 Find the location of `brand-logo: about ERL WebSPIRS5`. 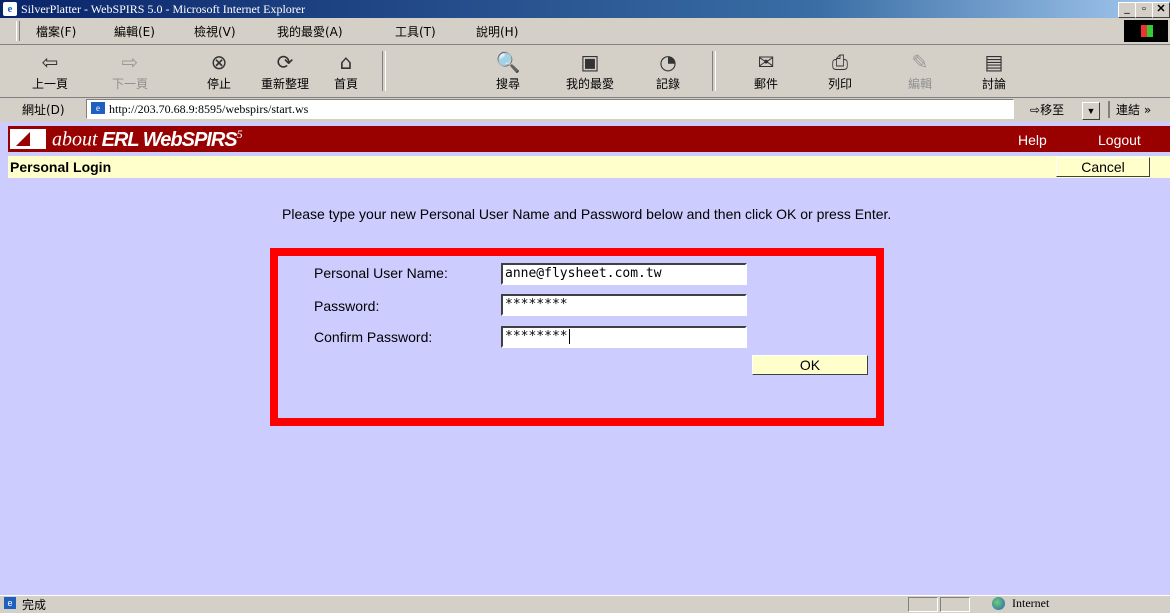

brand-logo: about ERL WebSPIRS5 is located at coordinates (147, 139).